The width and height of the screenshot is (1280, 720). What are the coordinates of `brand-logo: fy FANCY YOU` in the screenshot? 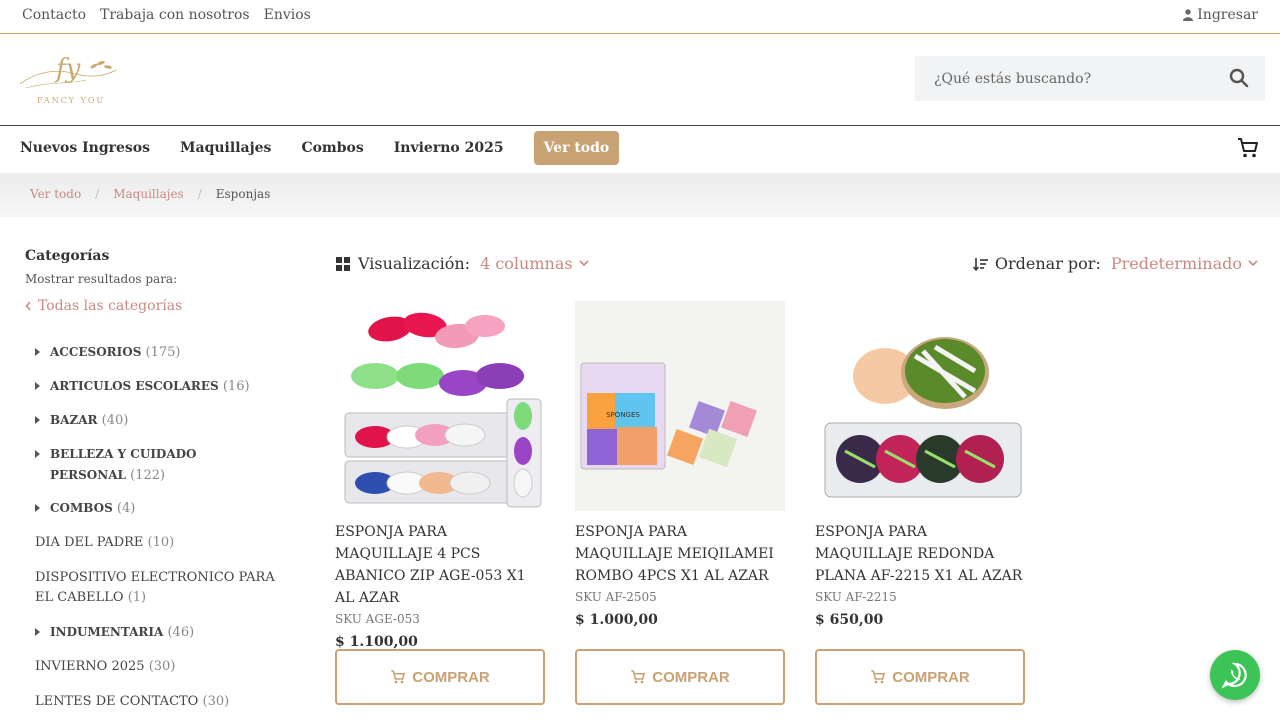 It's located at (68, 83).